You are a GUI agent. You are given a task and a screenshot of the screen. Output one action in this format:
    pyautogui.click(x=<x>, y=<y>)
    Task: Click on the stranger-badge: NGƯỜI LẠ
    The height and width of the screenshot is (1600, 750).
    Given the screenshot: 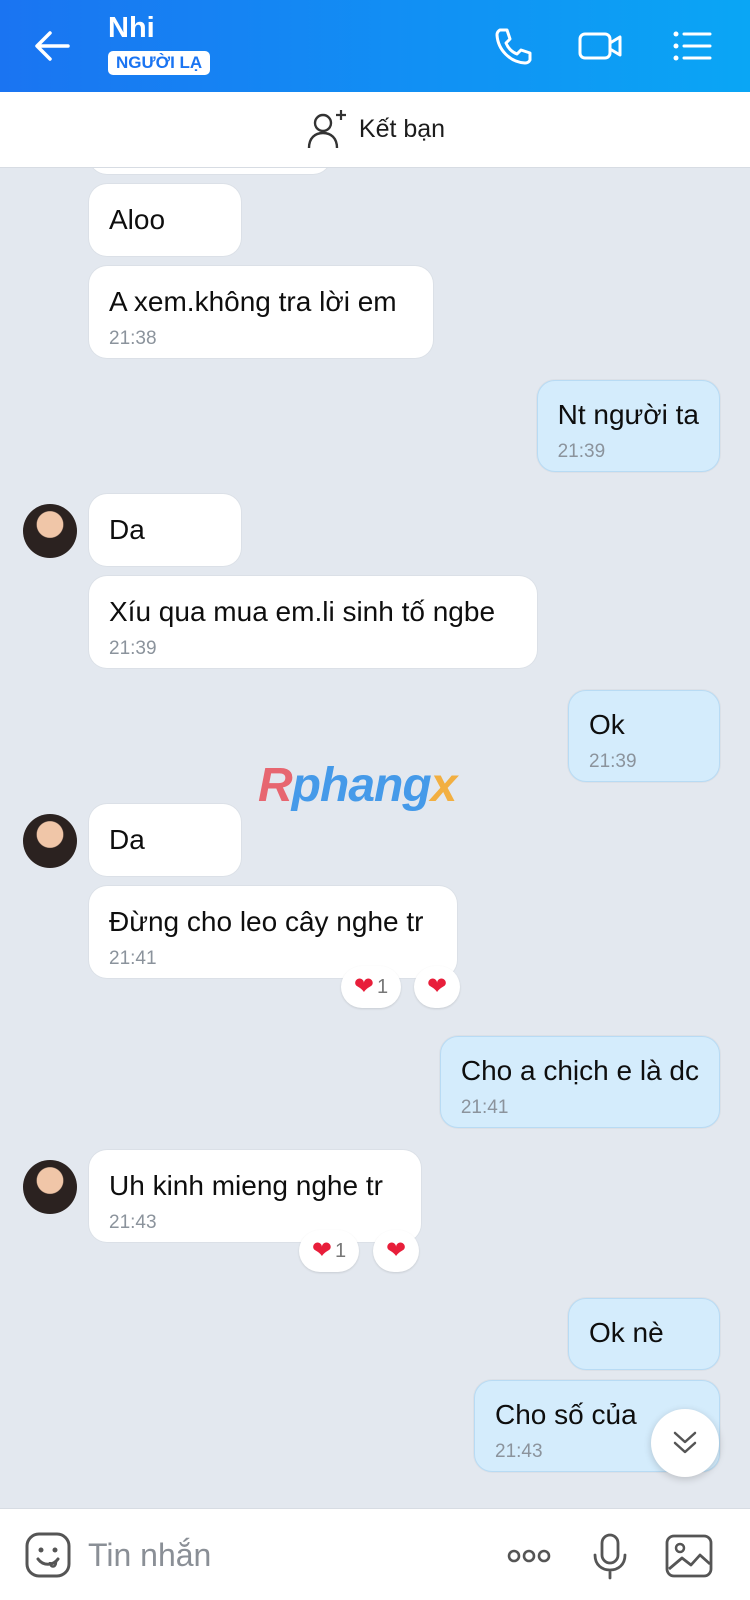 What is the action you would take?
    pyautogui.click(x=159, y=63)
    